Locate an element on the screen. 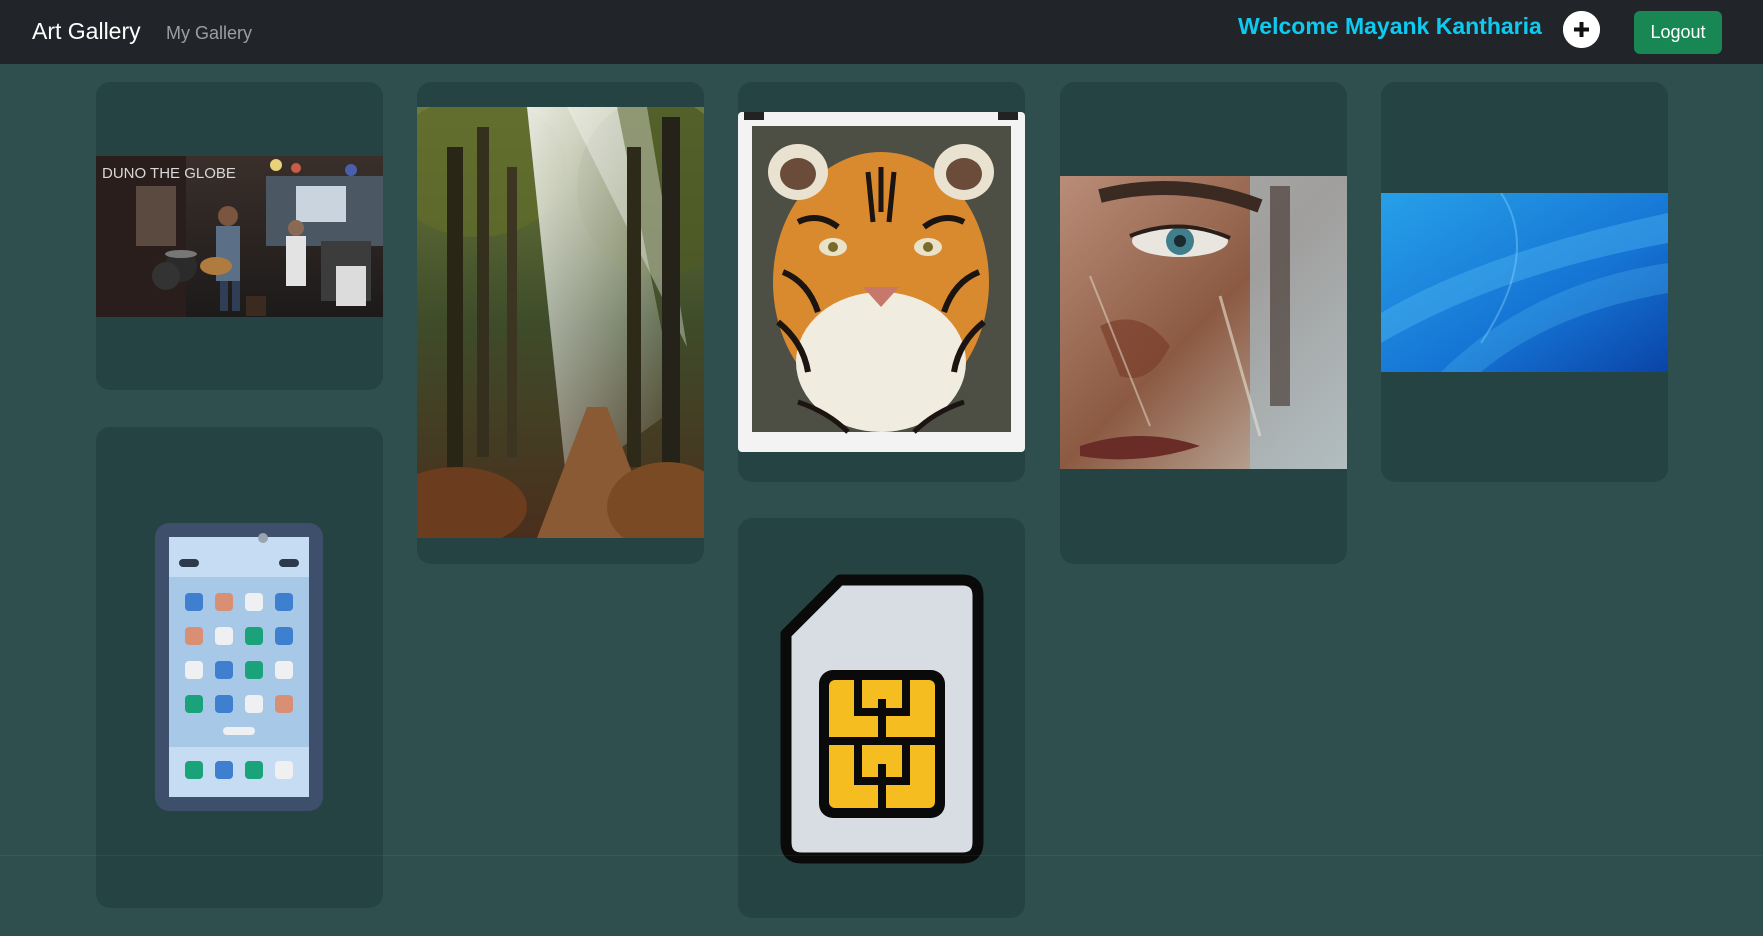 Image resolution: width=1763 pixels, height=936 pixels. add-image-button is located at coordinates (1581, 29).